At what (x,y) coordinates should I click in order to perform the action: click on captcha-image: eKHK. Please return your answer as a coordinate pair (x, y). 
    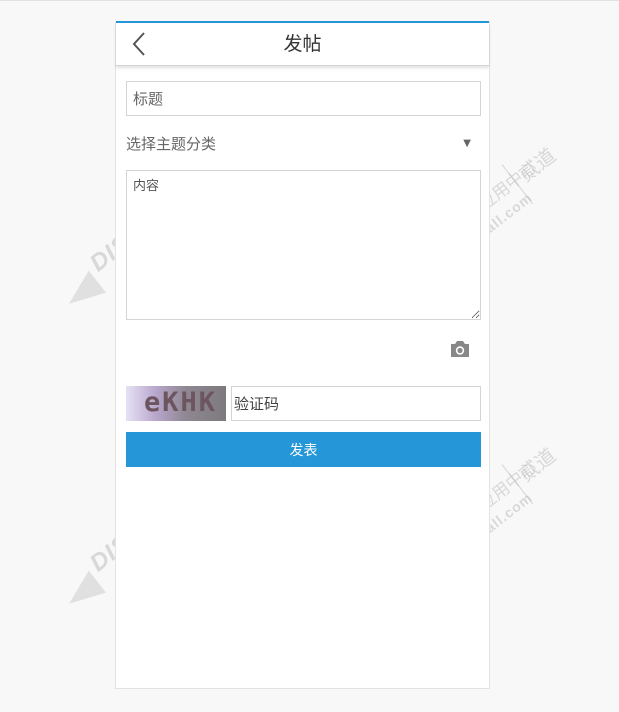
    Looking at the image, I should click on (176, 403).